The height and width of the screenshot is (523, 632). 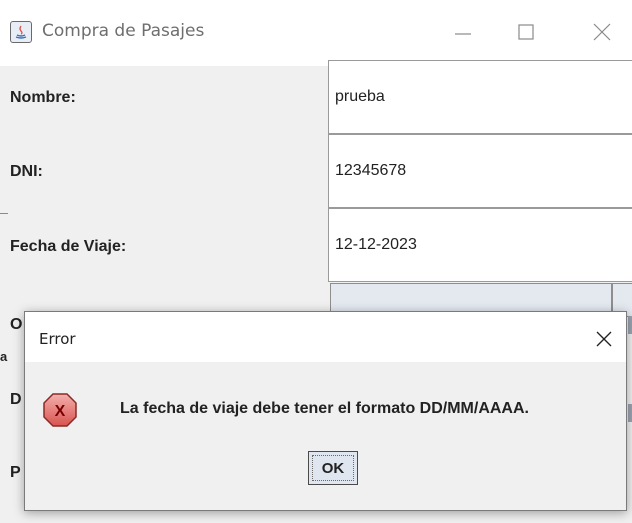 I want to click on nombre-label: Nombre:, so click(x=43, y=97).